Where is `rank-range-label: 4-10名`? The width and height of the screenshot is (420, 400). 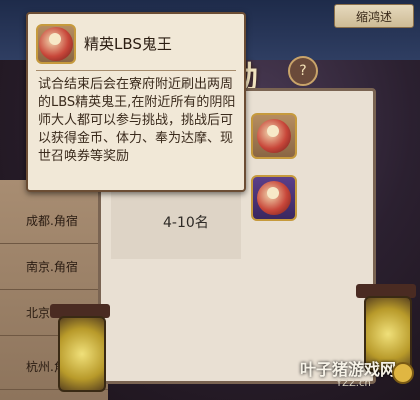
rank-range-label: 4-10名 is located at coordinates (186, 223).